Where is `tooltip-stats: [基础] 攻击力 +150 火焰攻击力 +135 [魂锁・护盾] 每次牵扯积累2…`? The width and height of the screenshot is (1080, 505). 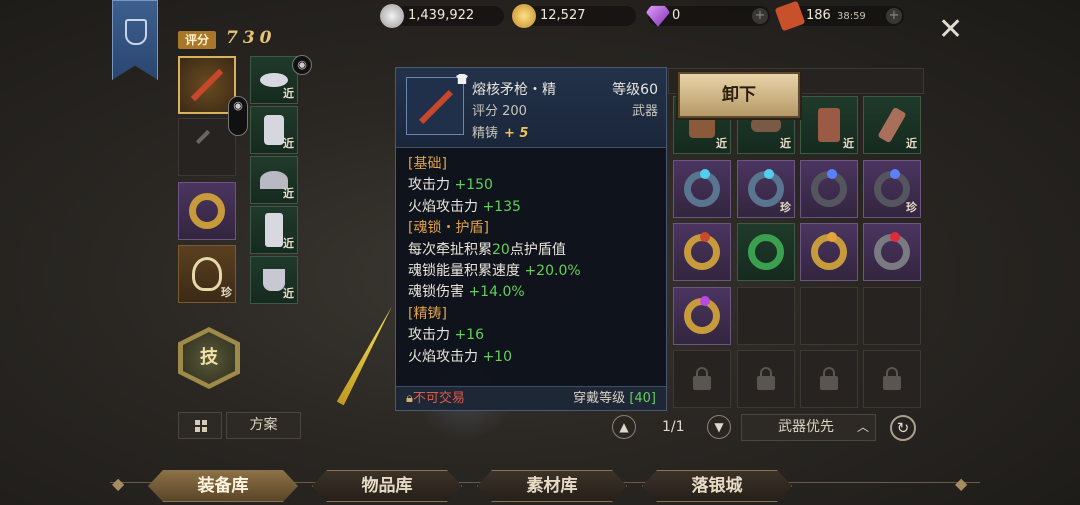 tooltip-stats: [基础] 攻击力 +150 火焰攻击力 +135 [魂锁・护盾] 每次牵扯积累2… is located at coordinates (494, 261).